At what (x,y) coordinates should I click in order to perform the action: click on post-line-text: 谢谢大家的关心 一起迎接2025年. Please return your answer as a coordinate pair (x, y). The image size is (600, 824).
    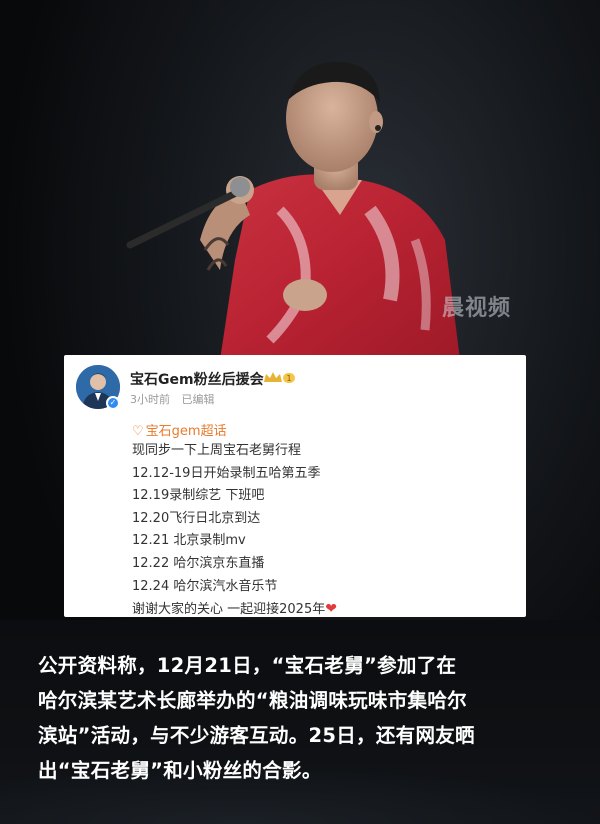
    Looking at the image, I should click on (229, 610).